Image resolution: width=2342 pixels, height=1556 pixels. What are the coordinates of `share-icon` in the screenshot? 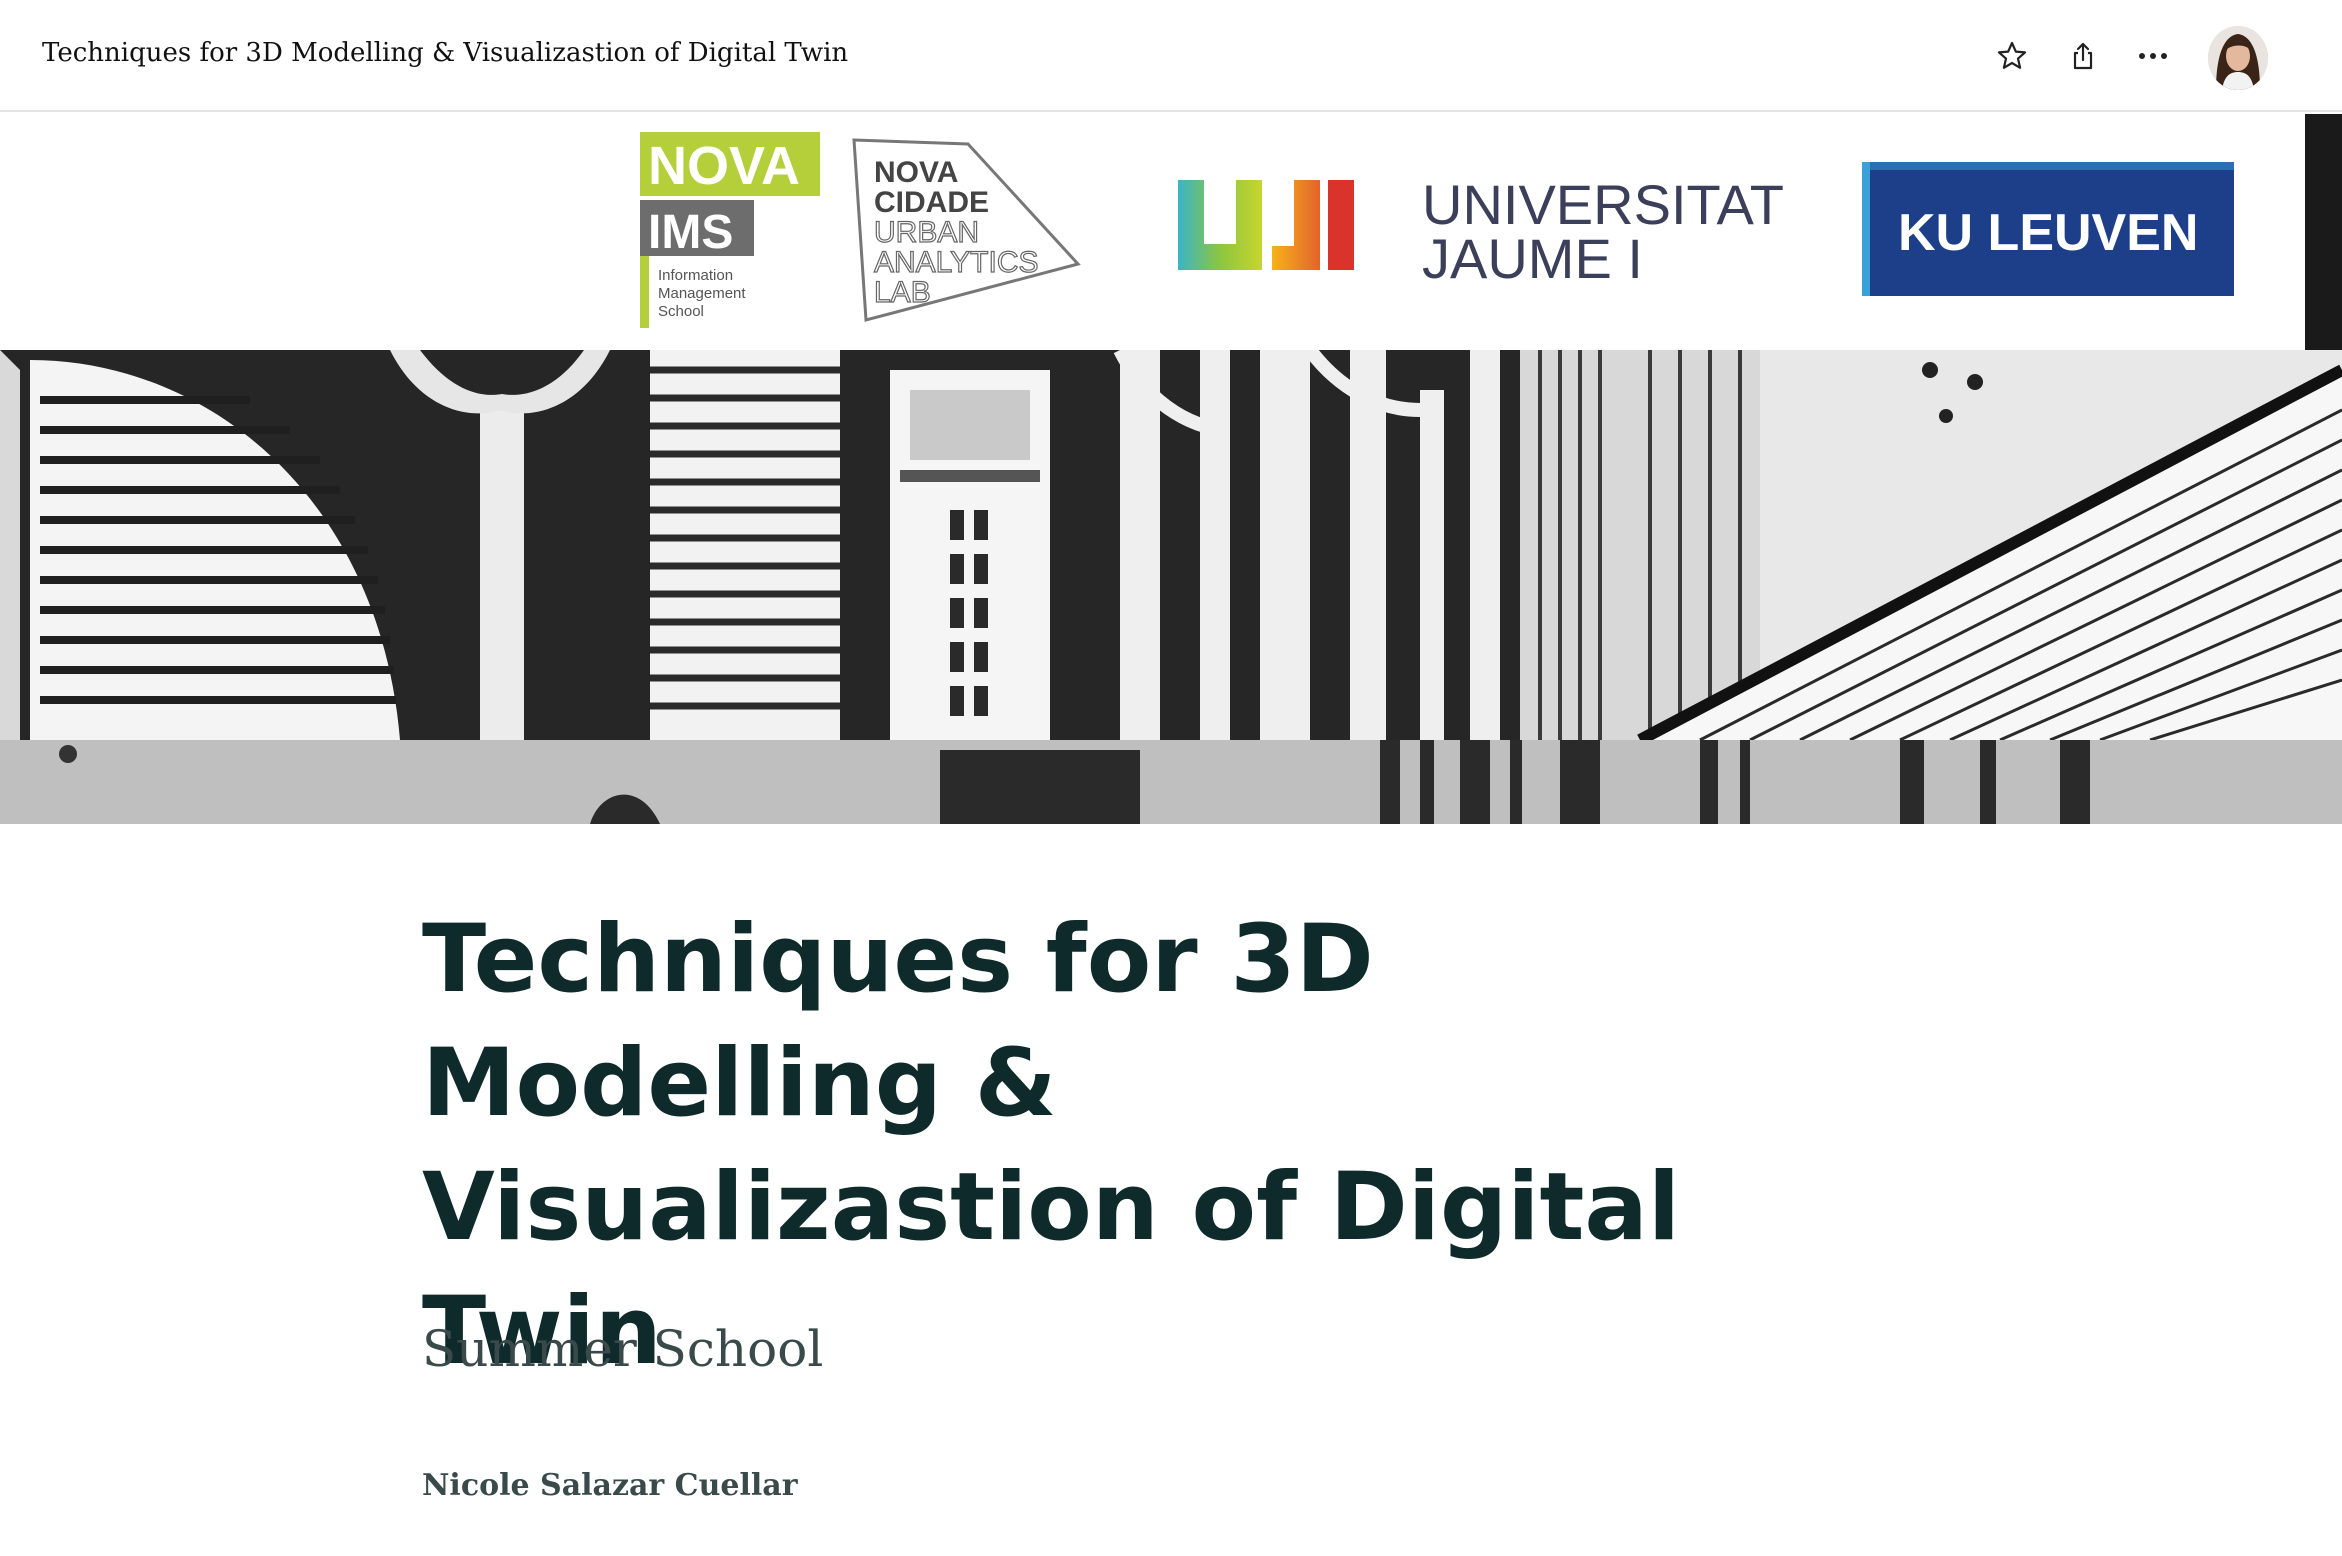 It's located at (2083, 56).